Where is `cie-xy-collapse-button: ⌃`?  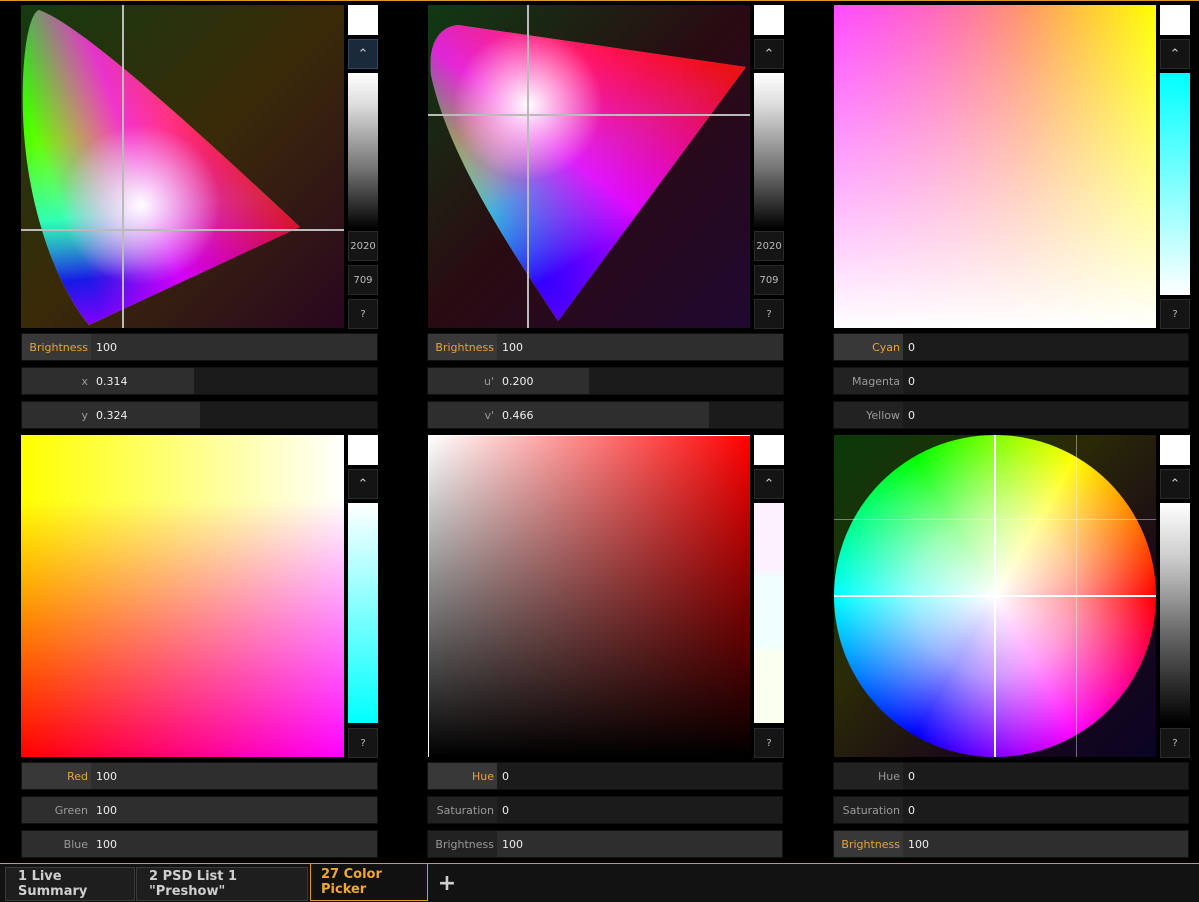
cie-xy-collapse-button: ⌃ is located at coordinates (363, 54).